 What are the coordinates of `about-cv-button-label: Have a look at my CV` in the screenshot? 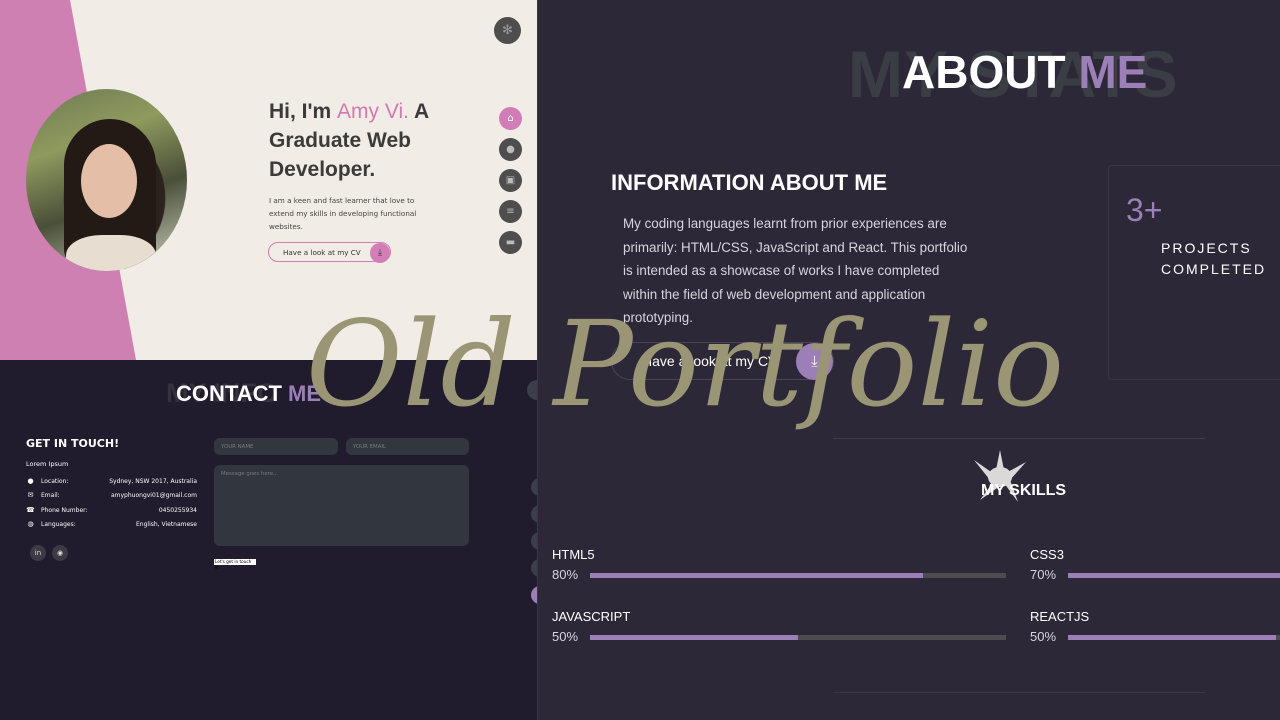 It's located at (710, 361).